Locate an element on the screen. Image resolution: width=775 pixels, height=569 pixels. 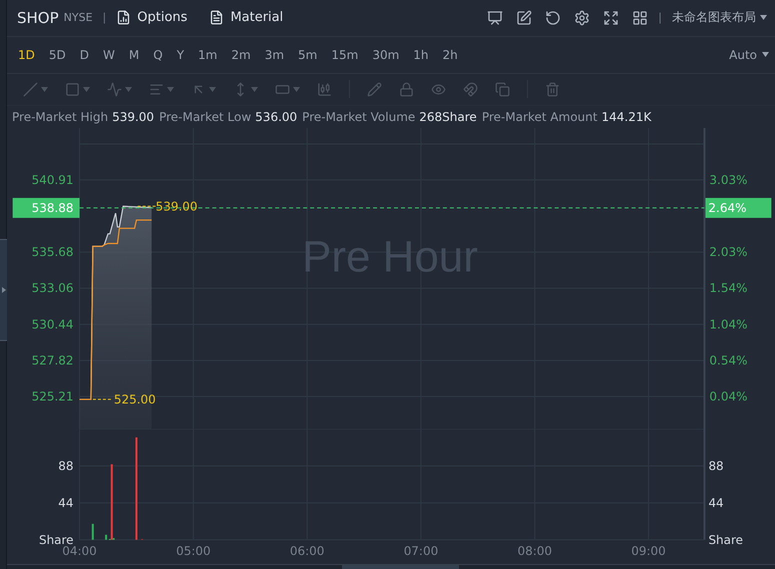
stat-value: 144.21K is located at coordinates (626, 117).